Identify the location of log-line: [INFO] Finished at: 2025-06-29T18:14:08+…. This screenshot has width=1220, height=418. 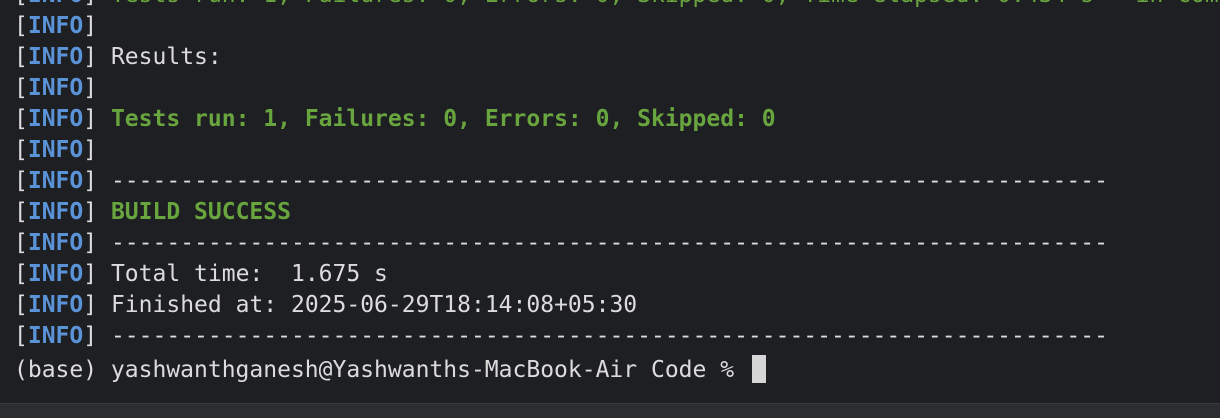
(326, 305).